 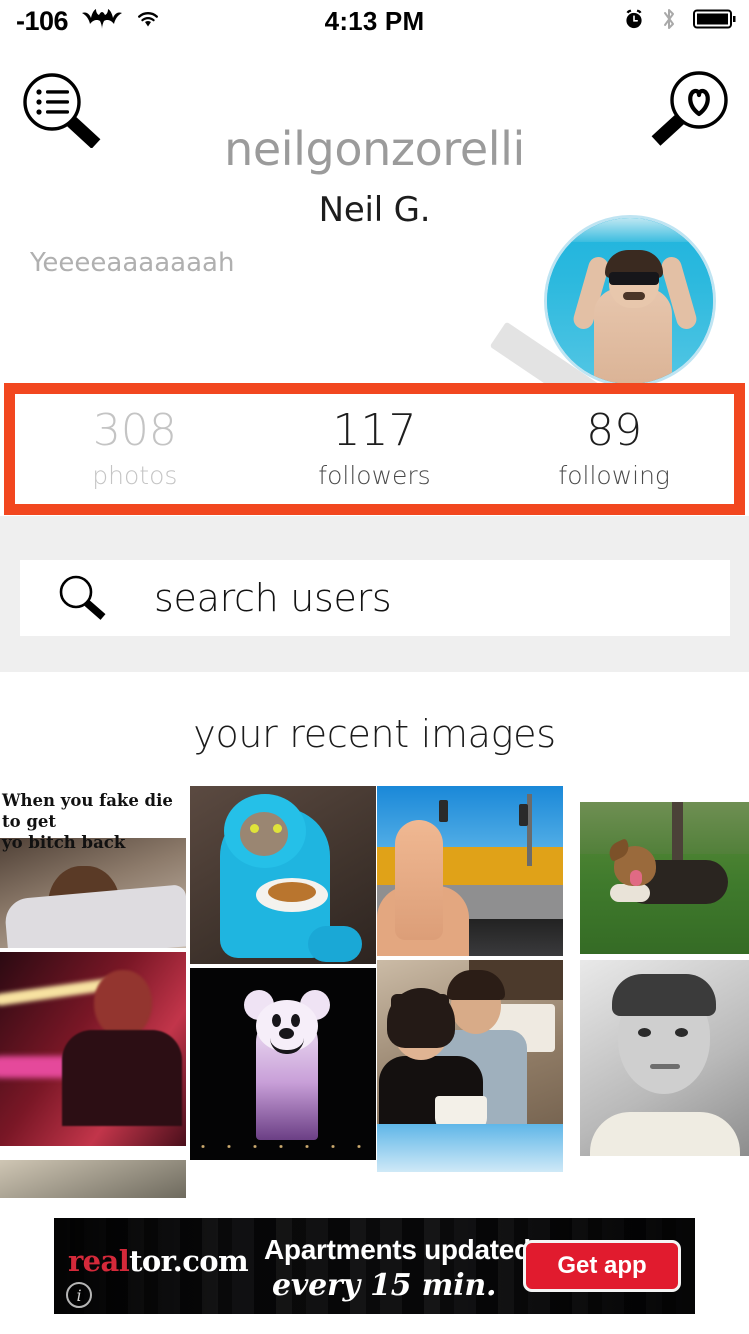 I want to click on search-input: search users, so click(x=375, y=598).